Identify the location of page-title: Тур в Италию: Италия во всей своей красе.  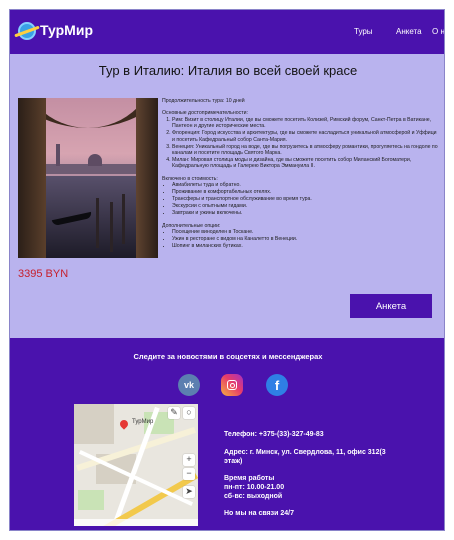
(228, 70).